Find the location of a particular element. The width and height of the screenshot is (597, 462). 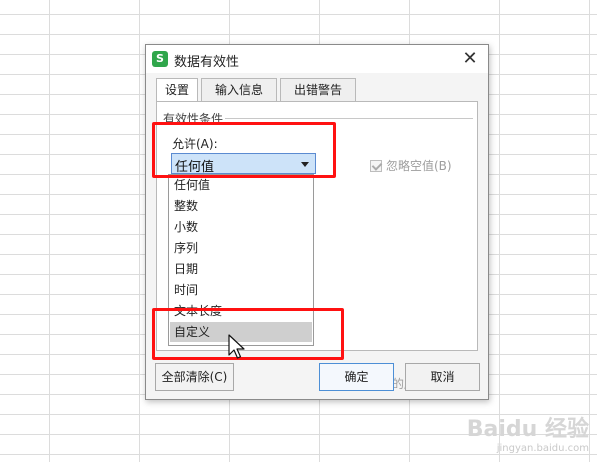

baidu-jingyan-watermark: Baidu 经验 jingyan.baidu.com is located at coordinates (528, 432).